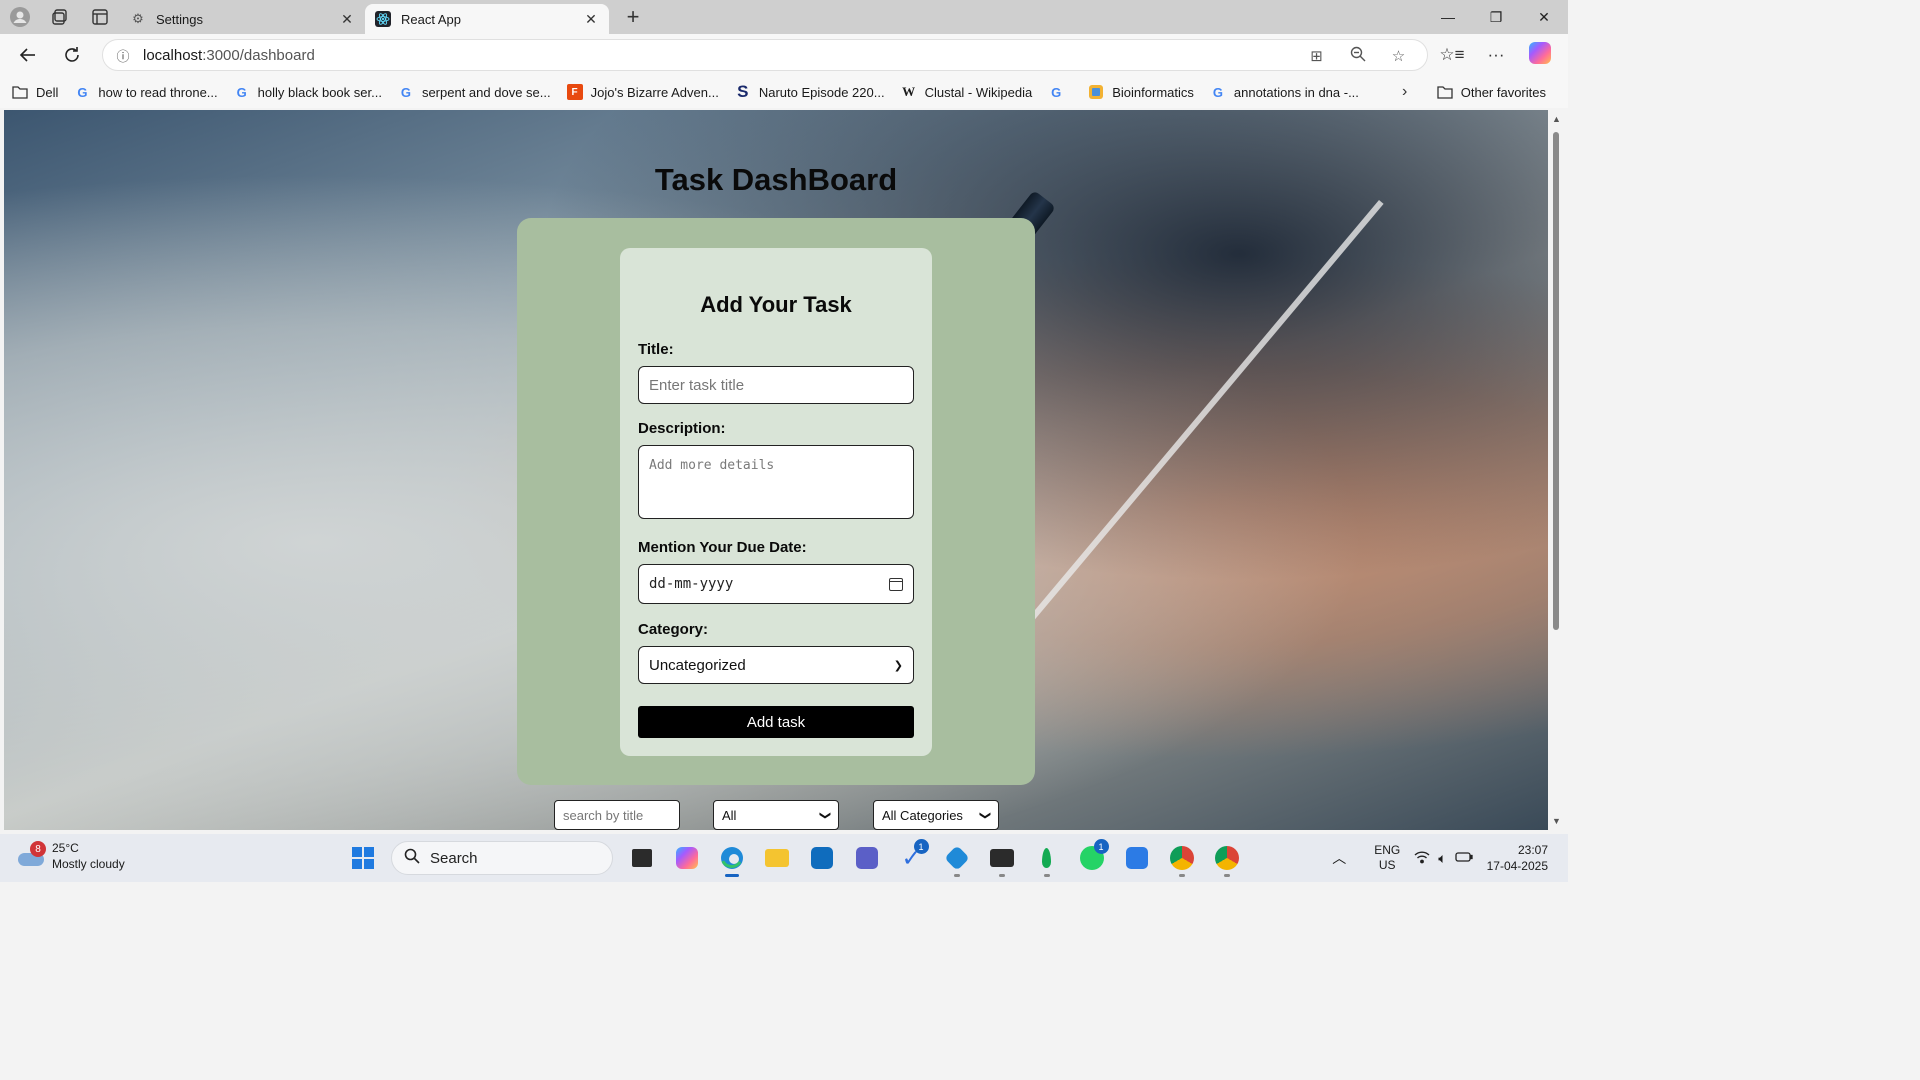 The image size is (1920, 1080). I want to click on profile-icon, so click(20, 17).